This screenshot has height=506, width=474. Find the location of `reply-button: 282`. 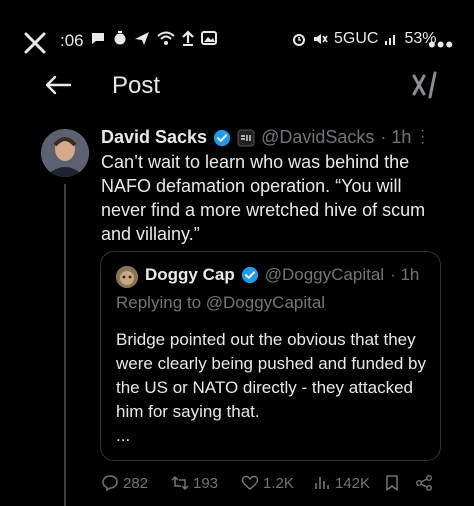

reply-button: 282 is located at coordinates (136, 483).